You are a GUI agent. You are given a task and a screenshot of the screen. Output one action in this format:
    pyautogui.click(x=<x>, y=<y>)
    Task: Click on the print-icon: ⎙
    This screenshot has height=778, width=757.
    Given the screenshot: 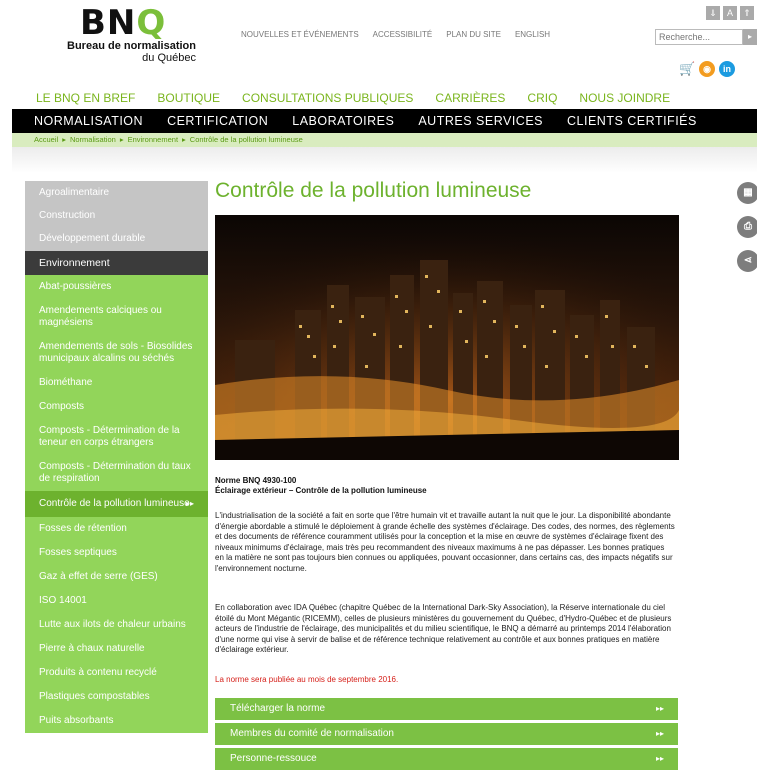 What is the action you would take?
    pyautogui.click(x=747, y=227)
    